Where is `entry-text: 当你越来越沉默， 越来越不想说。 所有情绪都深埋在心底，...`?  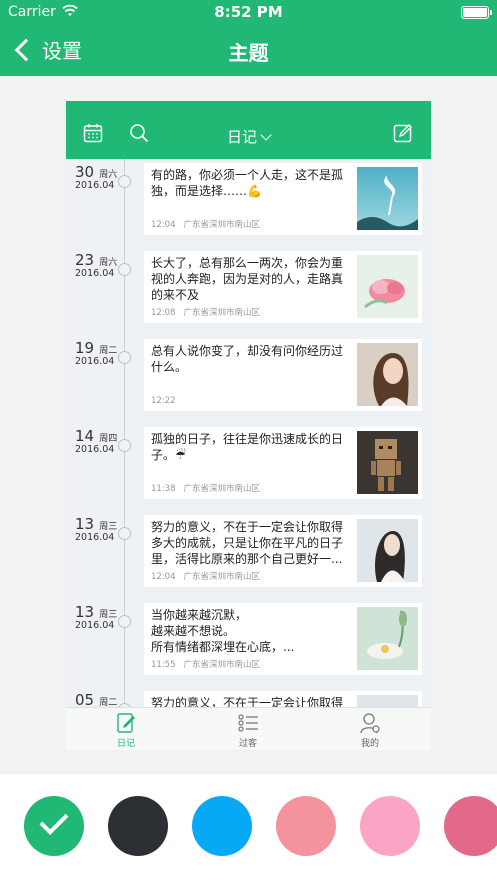 entry-text: 当你越来越沉默， 越来越不想说。 所有情绪都深埋在心底，... is located at coordinates (223, 631).